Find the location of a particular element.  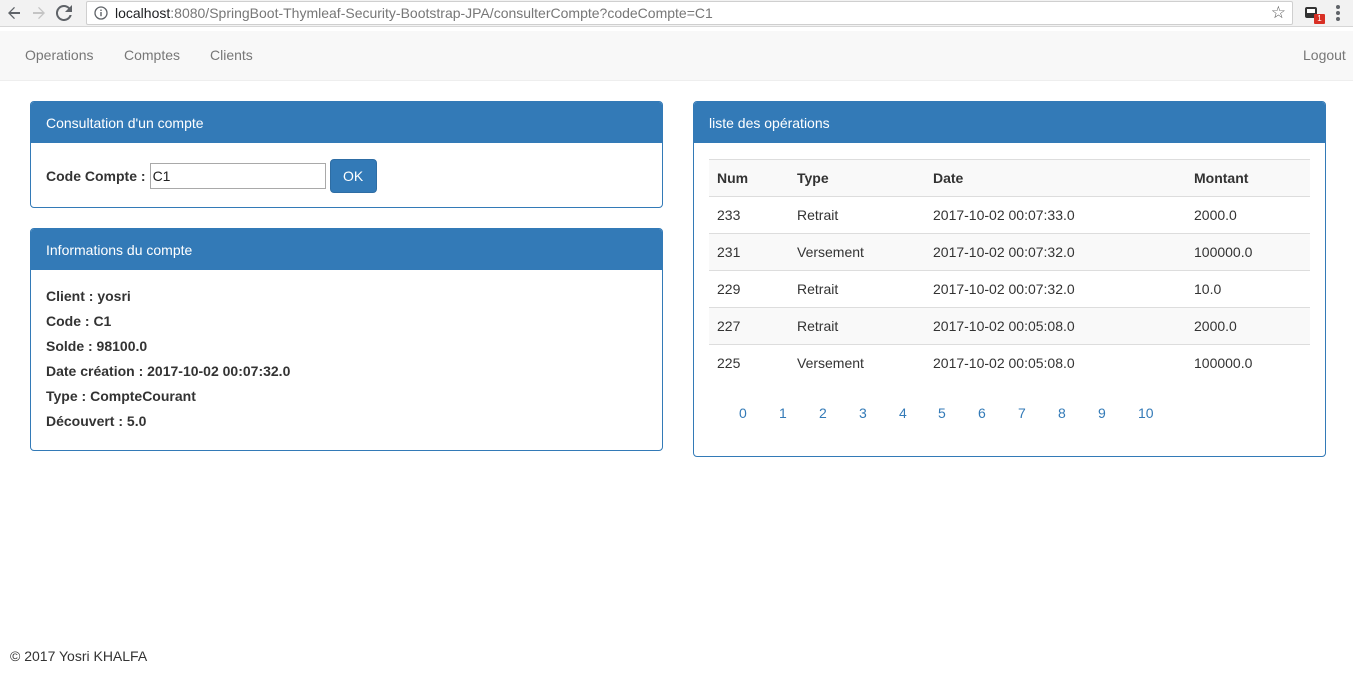

cell-montant: 10.0 is located at coordinates (1248, 289).